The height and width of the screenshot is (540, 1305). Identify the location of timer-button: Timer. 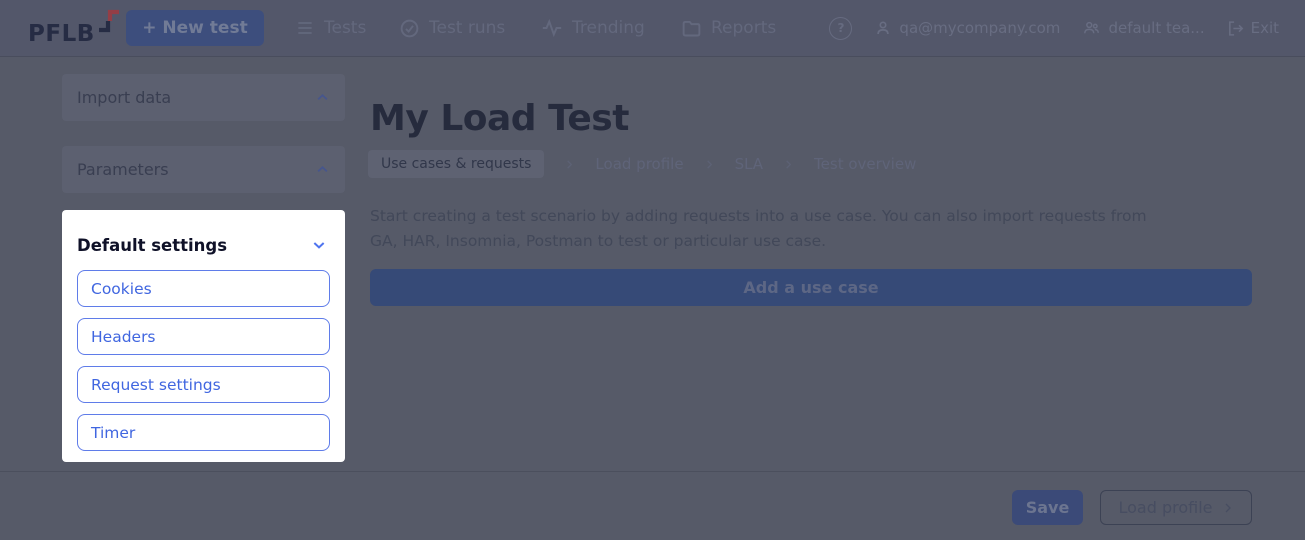
(203, 432).